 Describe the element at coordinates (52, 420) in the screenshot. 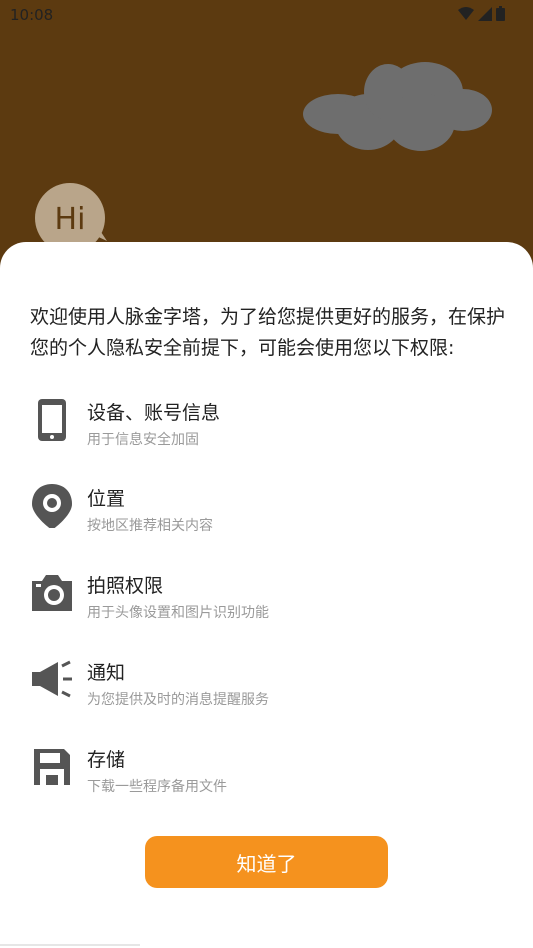

I see `phone-icon` at that location.